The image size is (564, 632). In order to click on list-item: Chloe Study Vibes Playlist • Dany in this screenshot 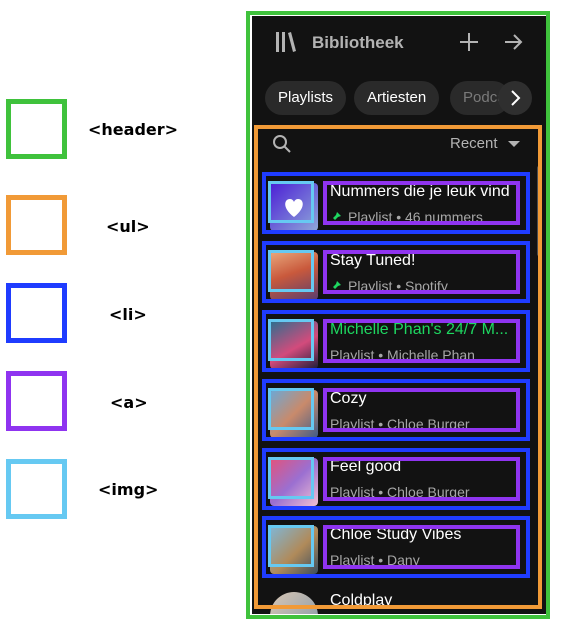, I will do `click(395, 551)`.